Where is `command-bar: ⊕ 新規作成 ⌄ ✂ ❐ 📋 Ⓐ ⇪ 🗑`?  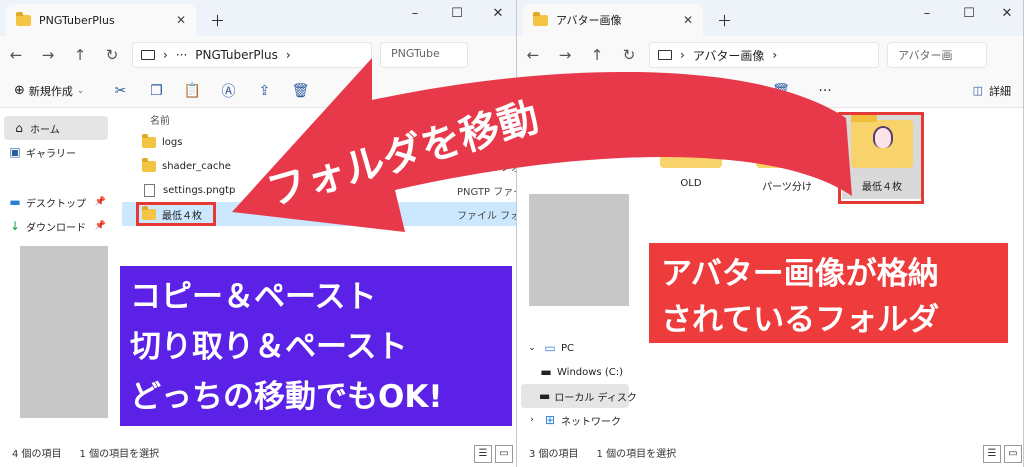 command-bar: ⊕ 新規作成 ⌄ ✂ ❐ 📋 Ⓐ ⇪ 🗑 is located at coordinates (258, 91).